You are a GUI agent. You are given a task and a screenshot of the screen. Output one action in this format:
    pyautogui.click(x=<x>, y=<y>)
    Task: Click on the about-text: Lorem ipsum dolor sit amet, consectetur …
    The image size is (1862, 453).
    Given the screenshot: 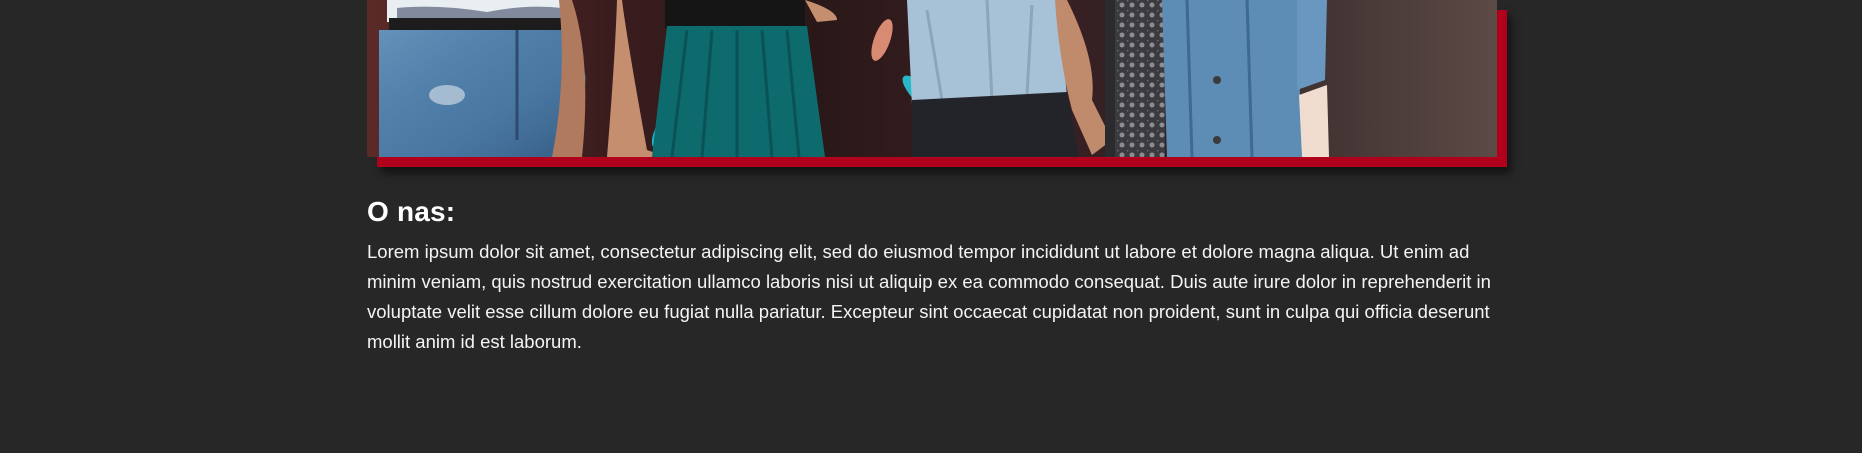 What is the action you would take?
    pyautogui.click(x=929, y=296)
    